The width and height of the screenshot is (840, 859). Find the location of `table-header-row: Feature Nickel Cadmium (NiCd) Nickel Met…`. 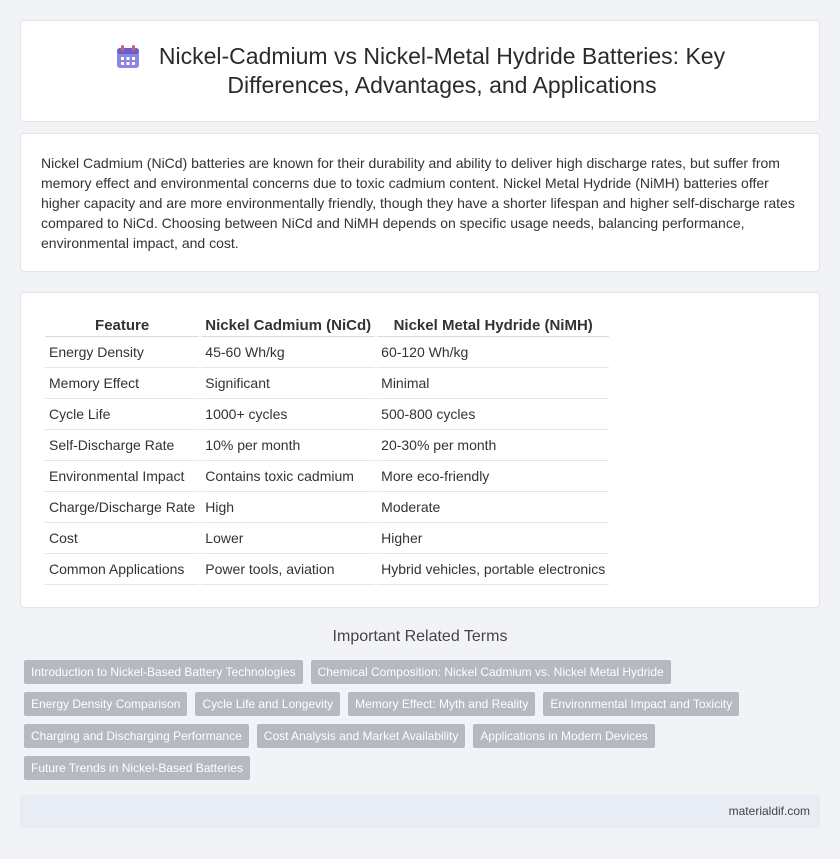

table-header-row: Feature Nickel Cadmium (NiCd) Nickel Met… is located at coordinates (327, 326).